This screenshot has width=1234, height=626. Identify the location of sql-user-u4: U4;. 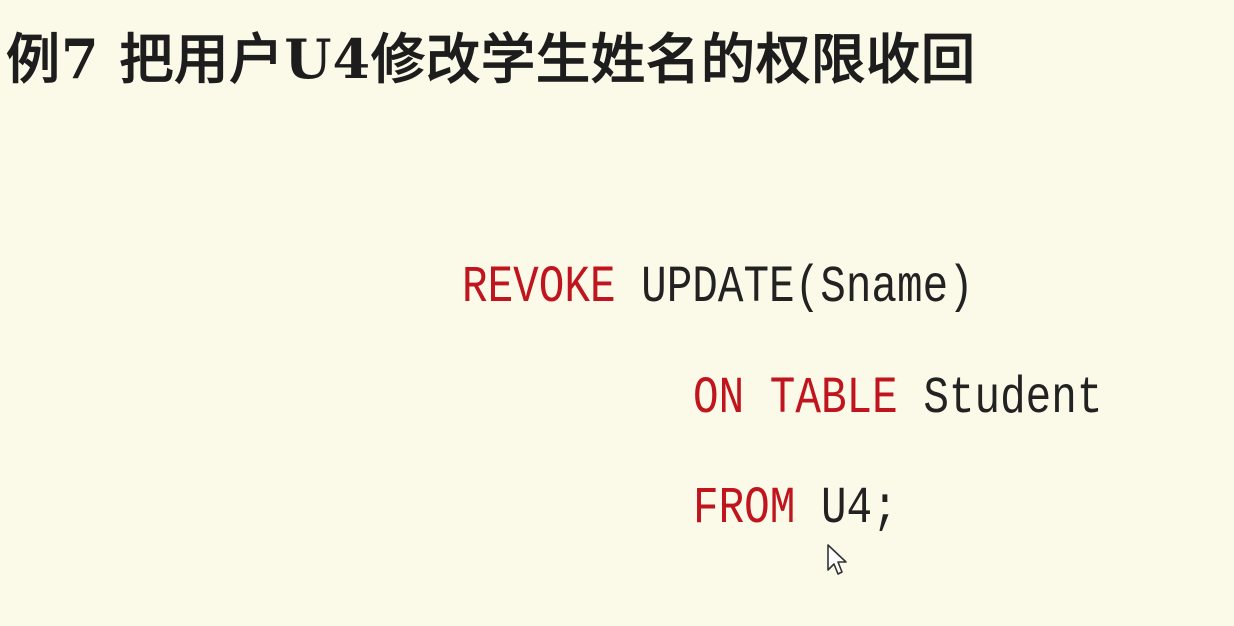
(846, 508).